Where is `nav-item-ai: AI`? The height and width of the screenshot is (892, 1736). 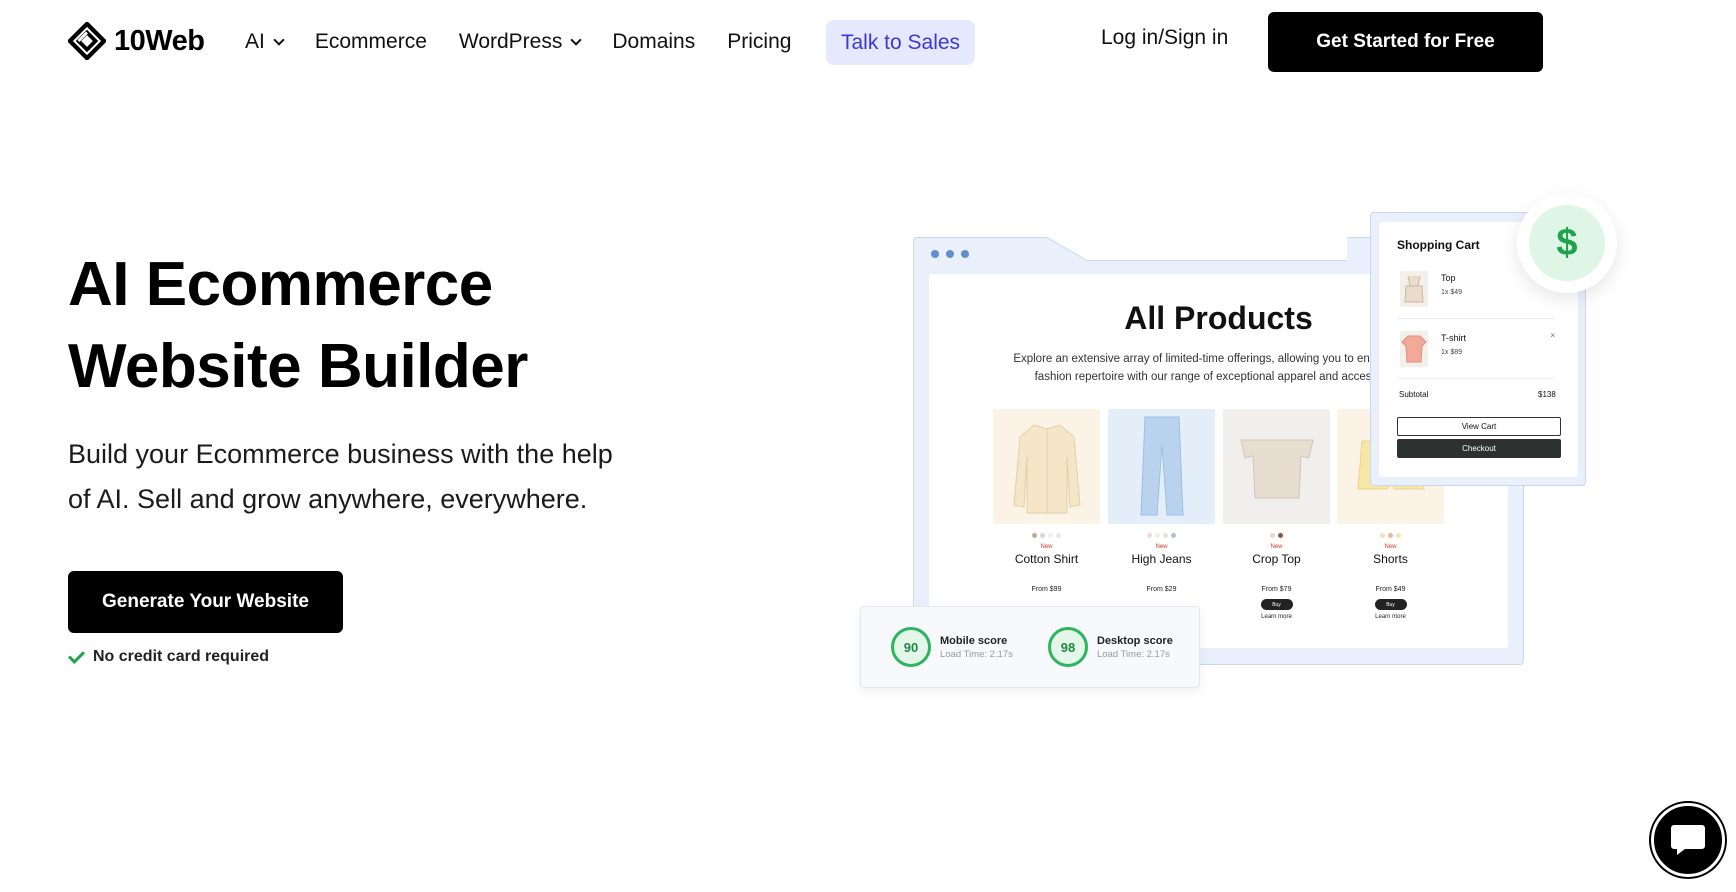 nav-item-ai: AI is located at coordinates (265, 42).